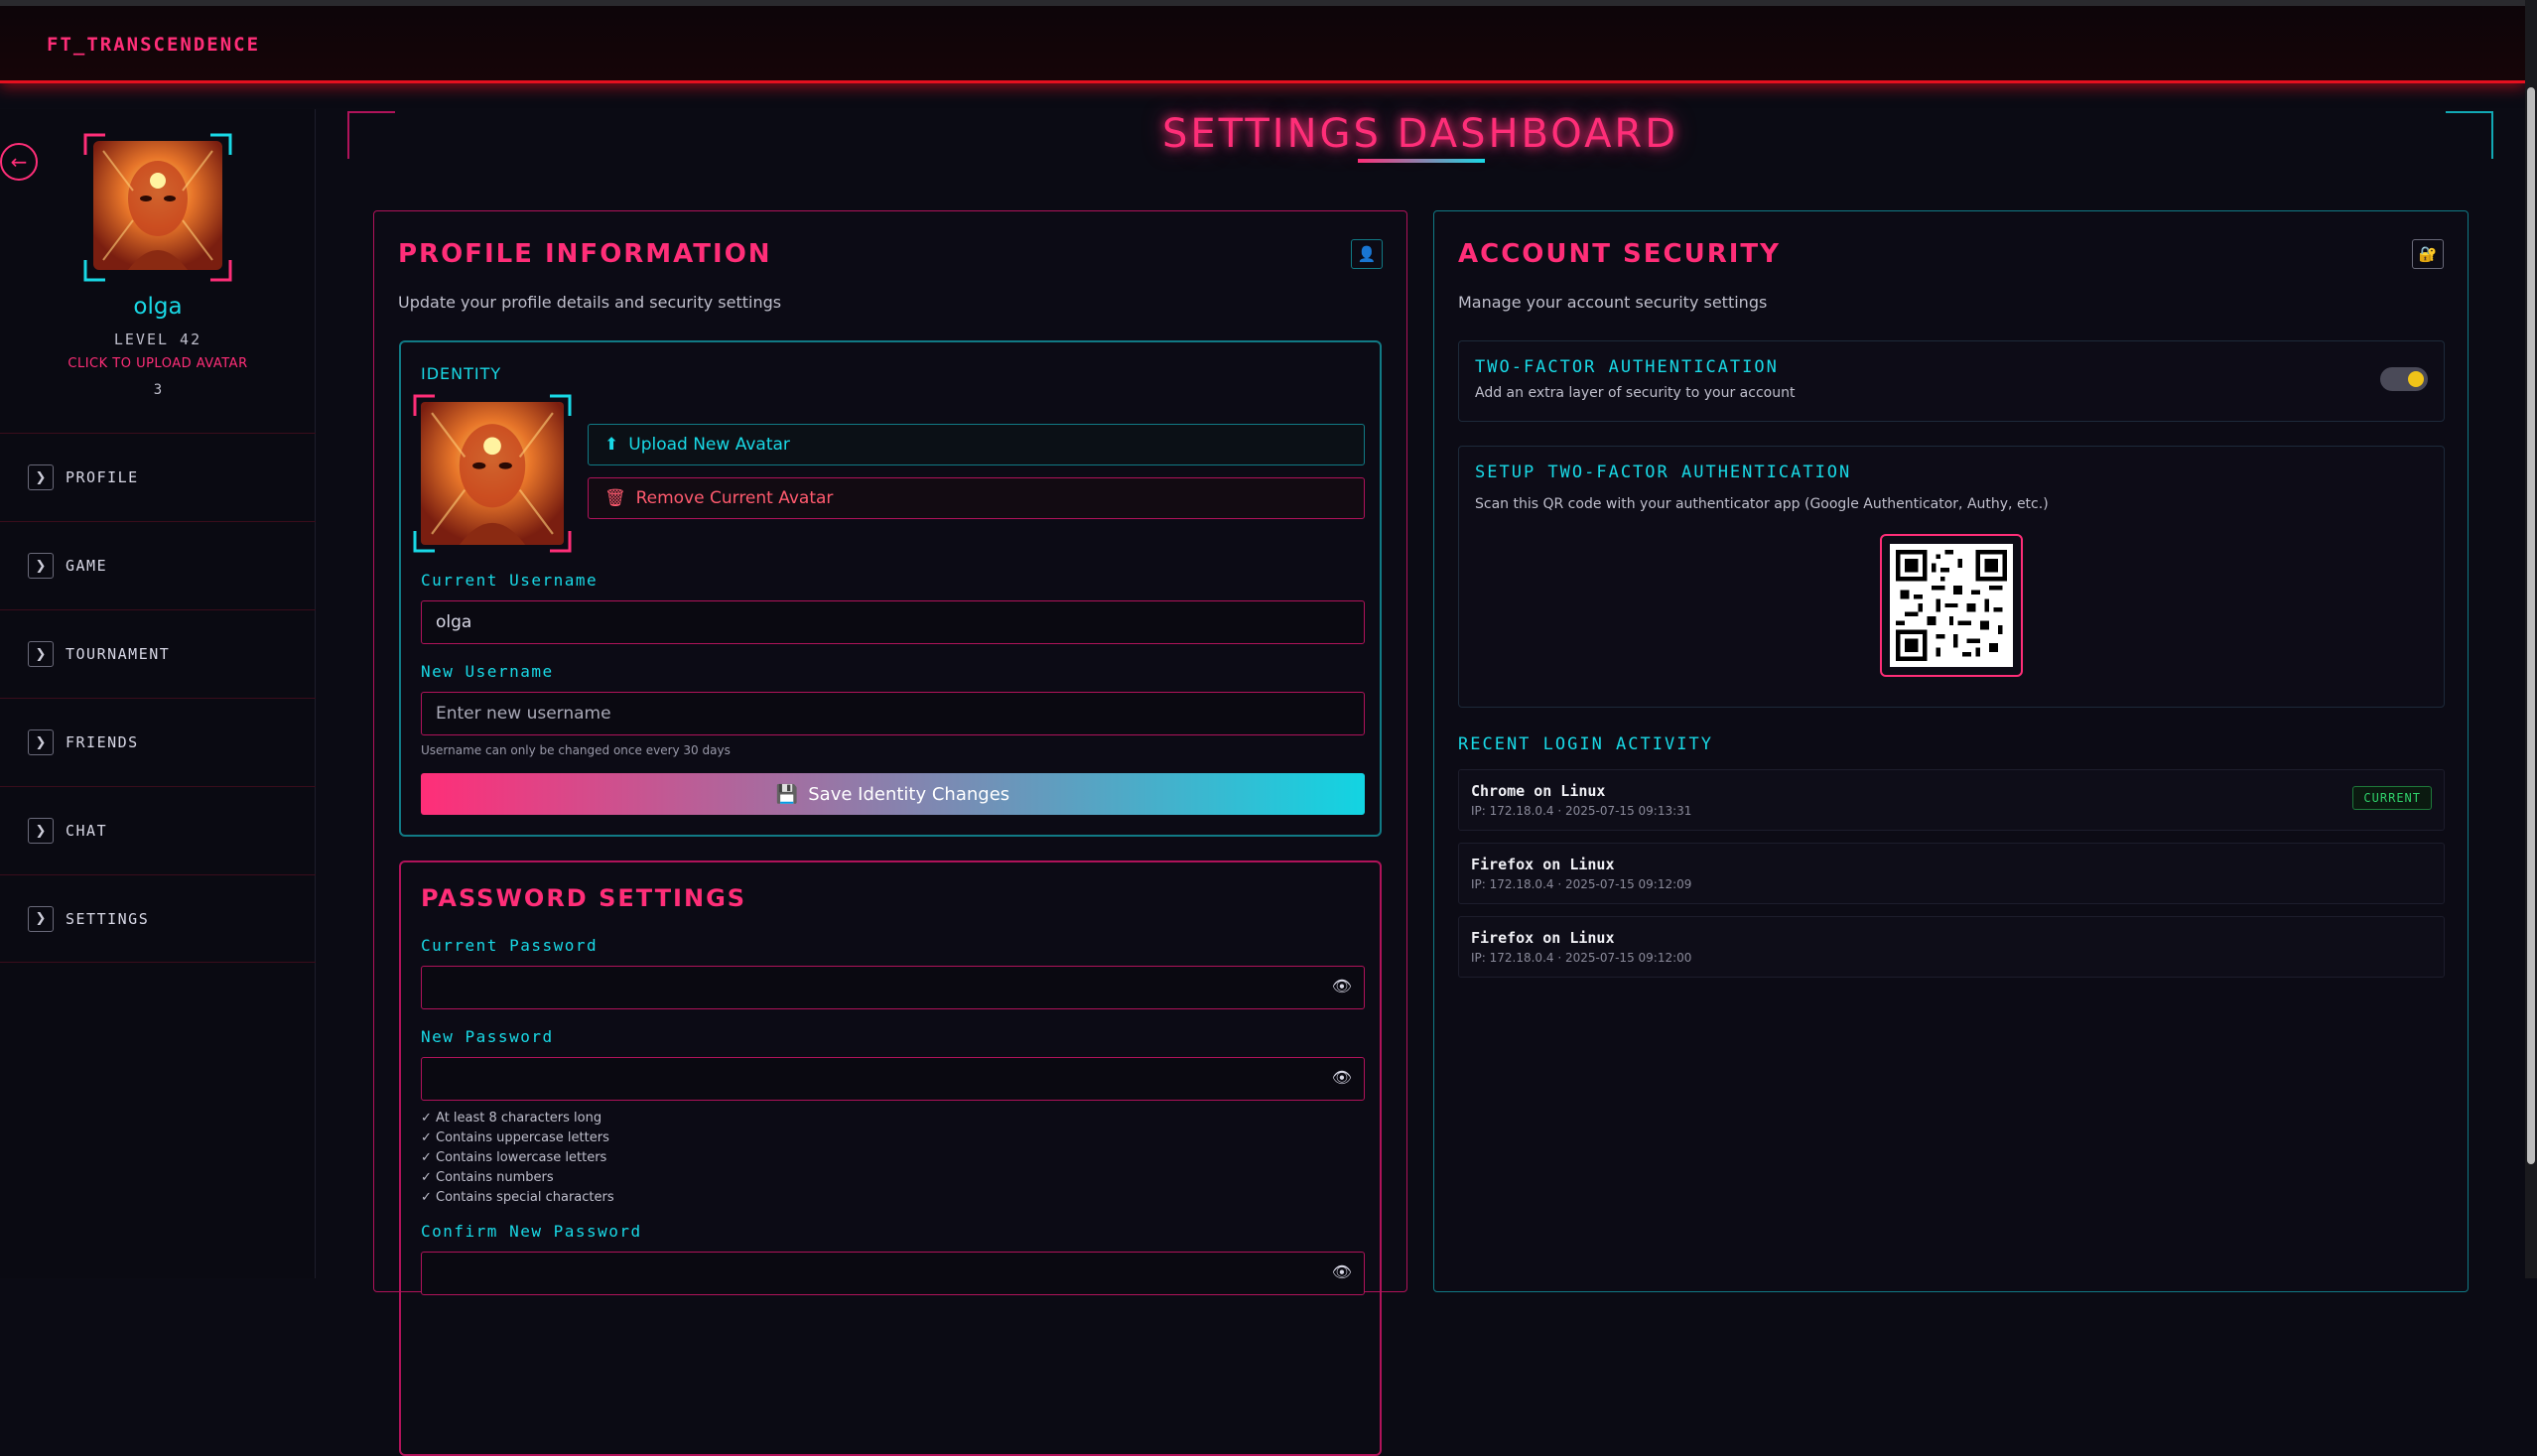 Image resolution: width=2537 pixels, height=1456 pixels. I want to click on recent-login-title: RECENT LOGIN ACTIVITY, so click(1585, 744).